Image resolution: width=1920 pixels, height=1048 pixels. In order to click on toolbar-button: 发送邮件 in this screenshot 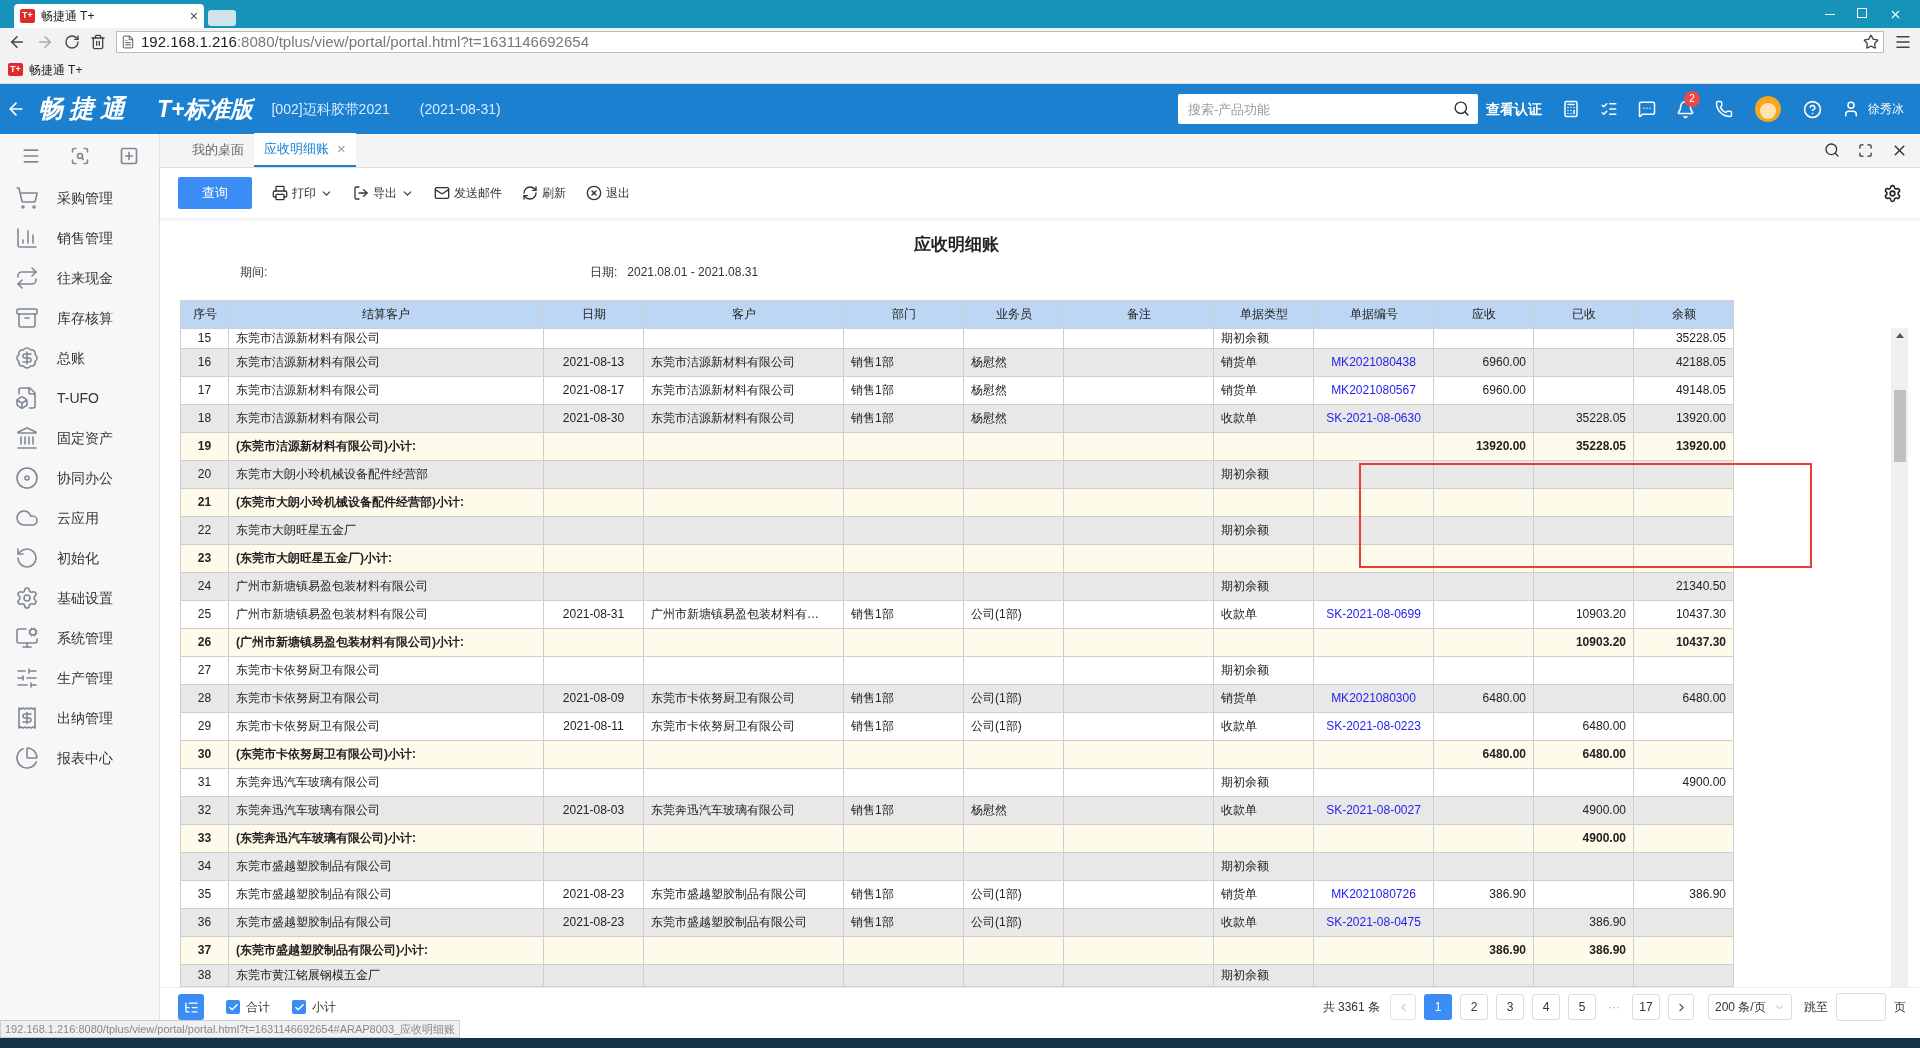, I will do `click(468, 193)`.